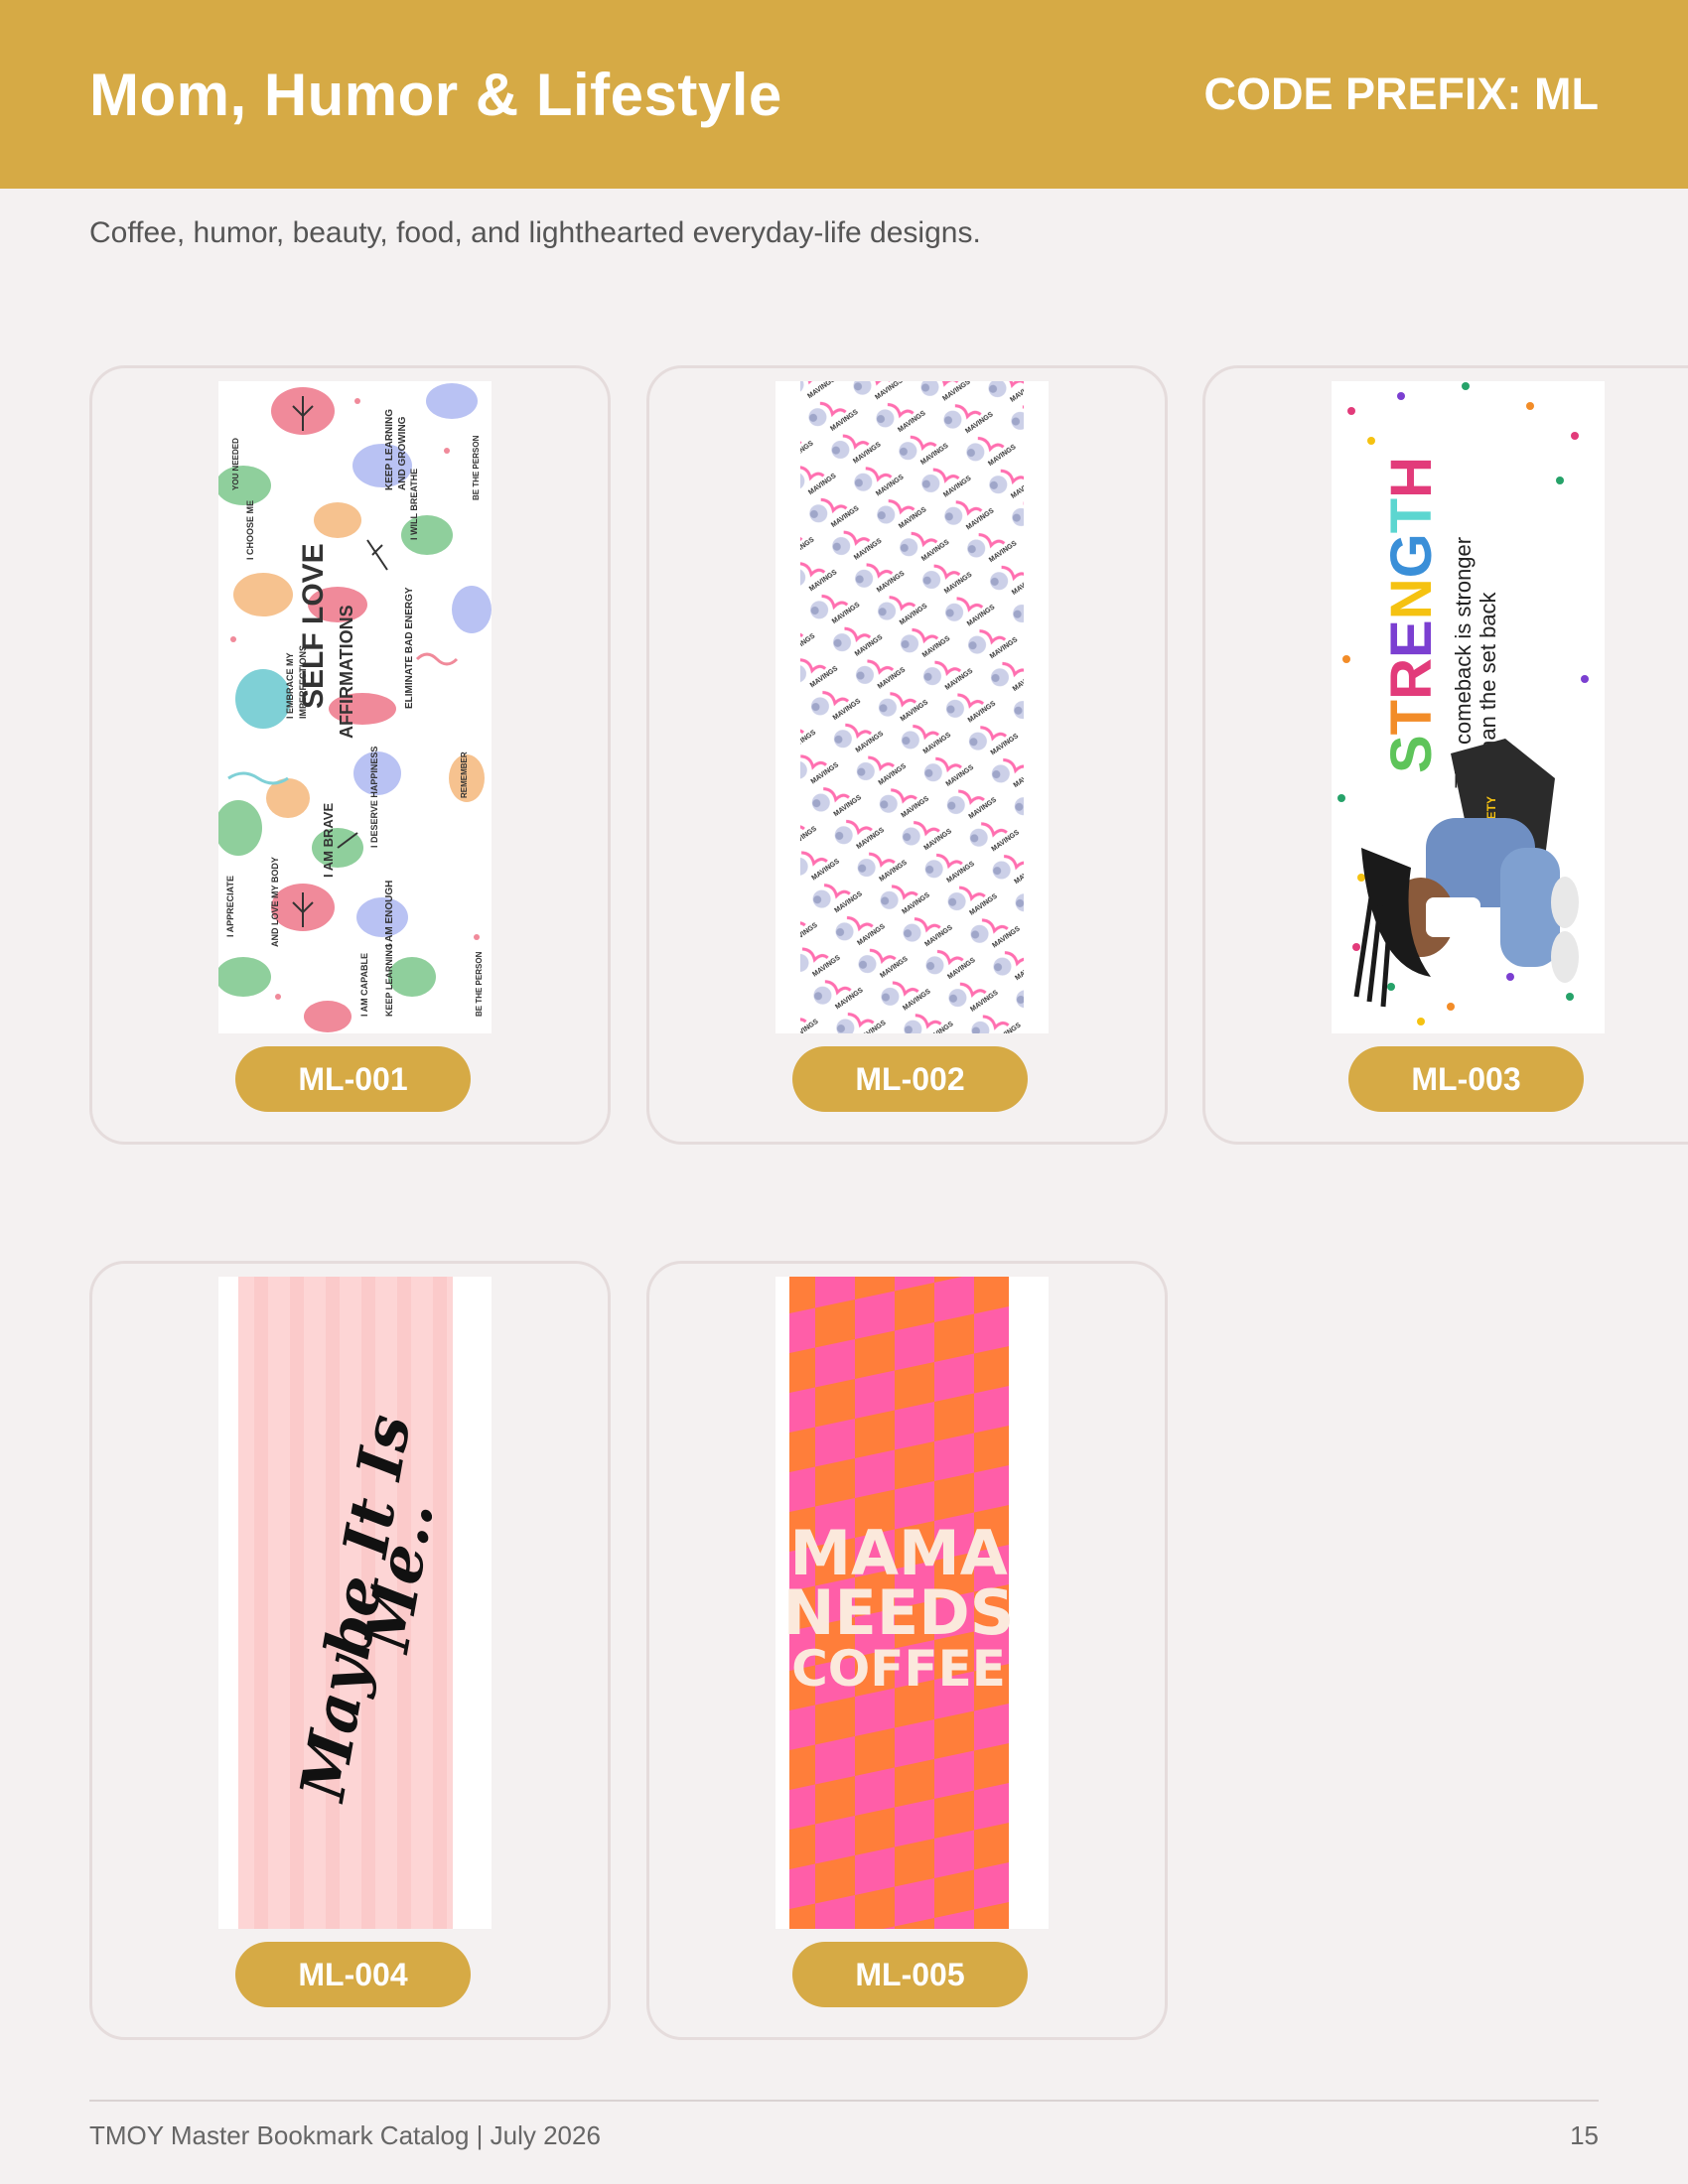  I want to click on page-number: 15, so click(1584, 2135).